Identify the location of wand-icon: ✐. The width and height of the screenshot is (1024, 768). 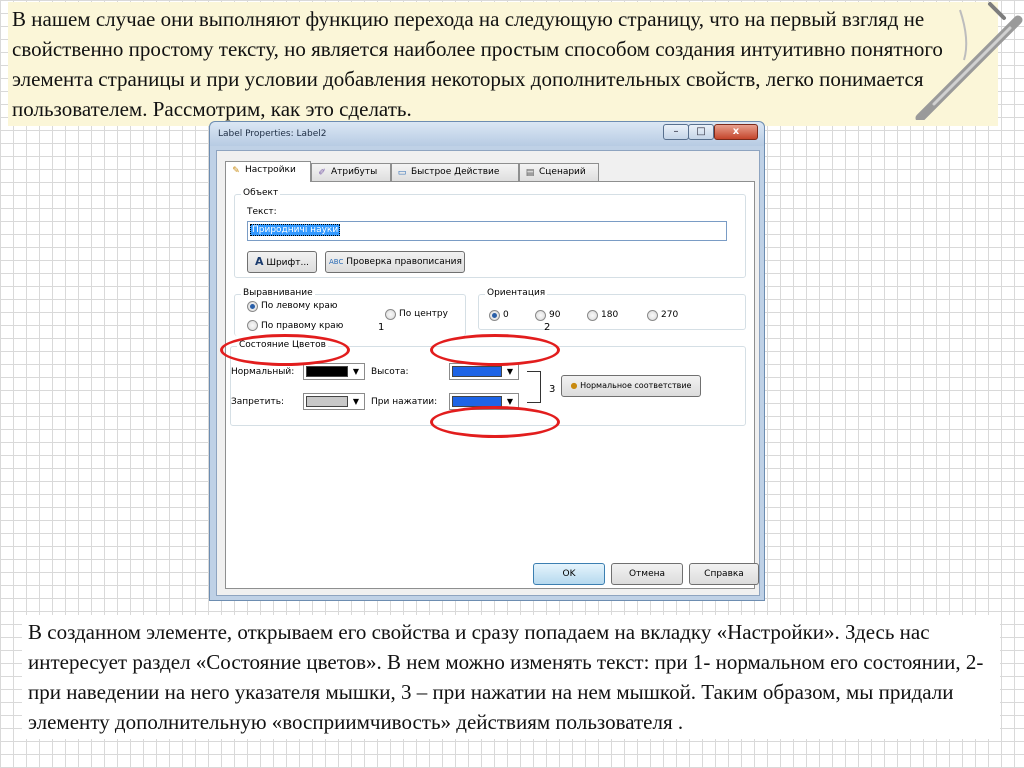
(322, 173).